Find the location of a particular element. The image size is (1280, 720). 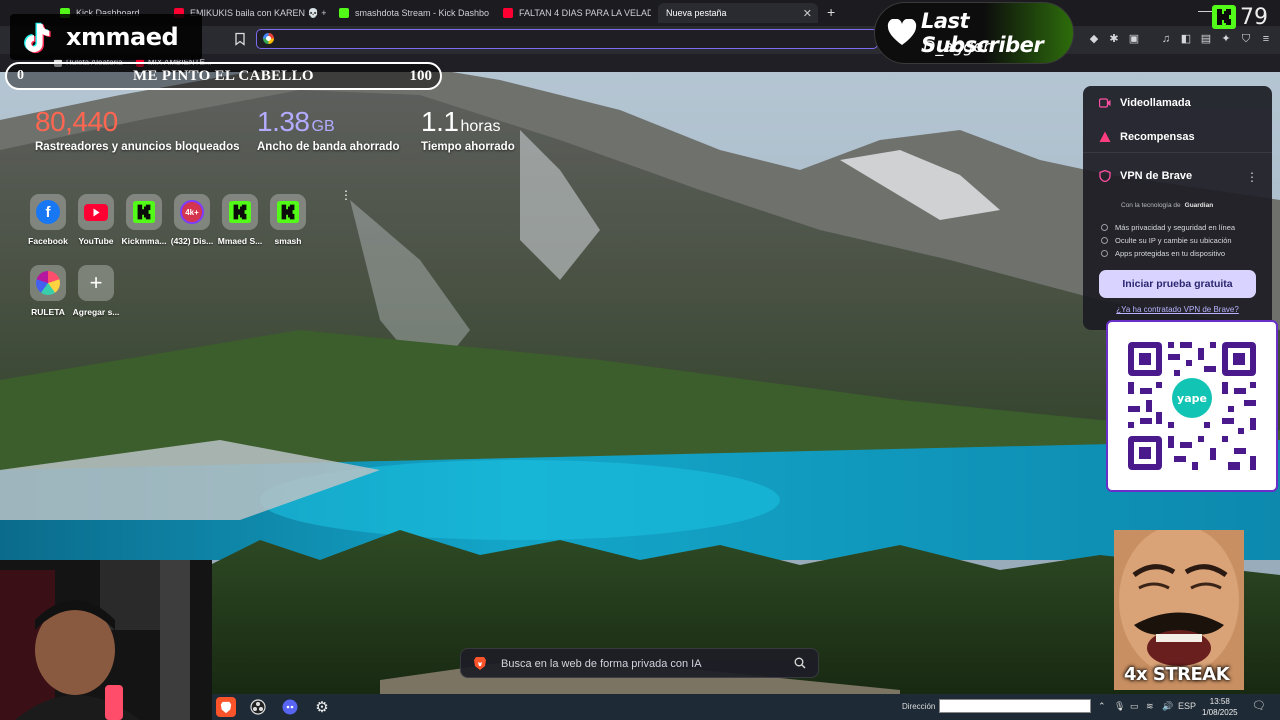

vpn-shield-icon is located at coordinates (1105, 176).